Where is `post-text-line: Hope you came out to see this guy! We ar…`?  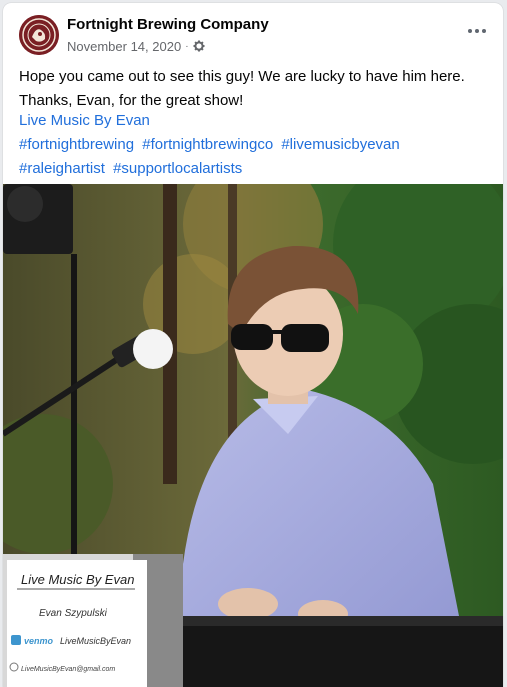 post-text-line: Hope you came out to see this guy! We ar… is located at coordinates (242, 76).